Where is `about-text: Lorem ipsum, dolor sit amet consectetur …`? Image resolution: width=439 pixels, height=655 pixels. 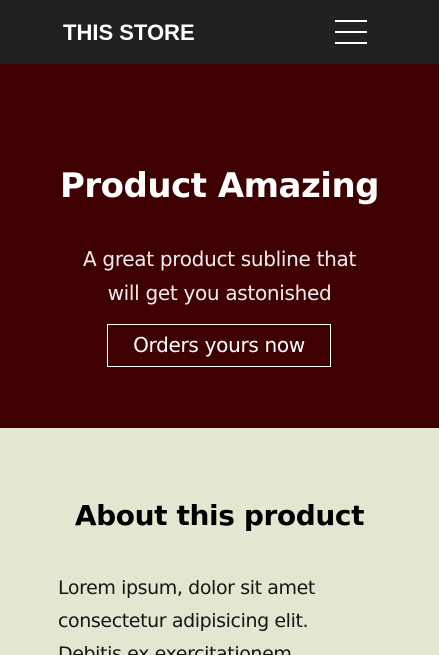
about-text: Lorem ipsum, dolor sit amet consectetur … is located at coordinates (186, 616).